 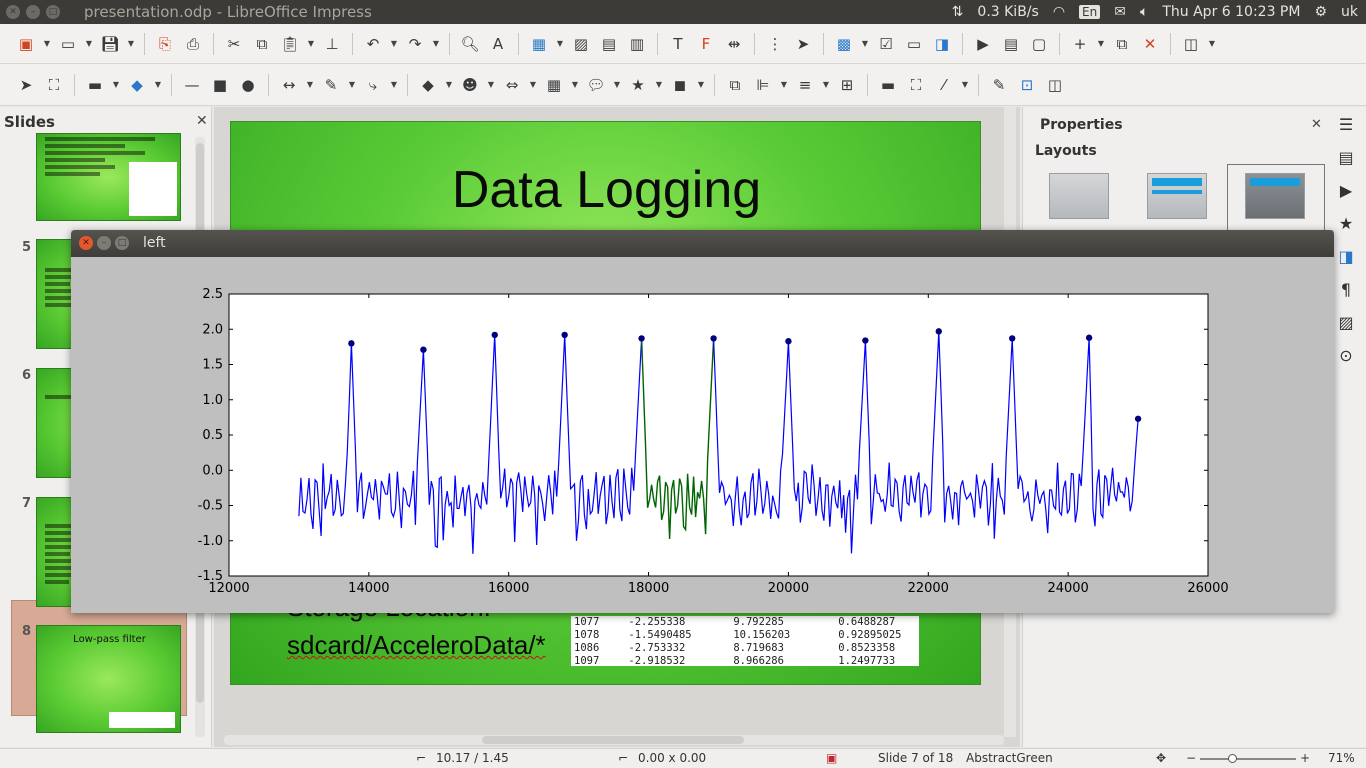 What do you see at coordinates (1011, 44) in the screenshot?
I see `presenter-icon: ▤` at bounding box center [1011, 44].